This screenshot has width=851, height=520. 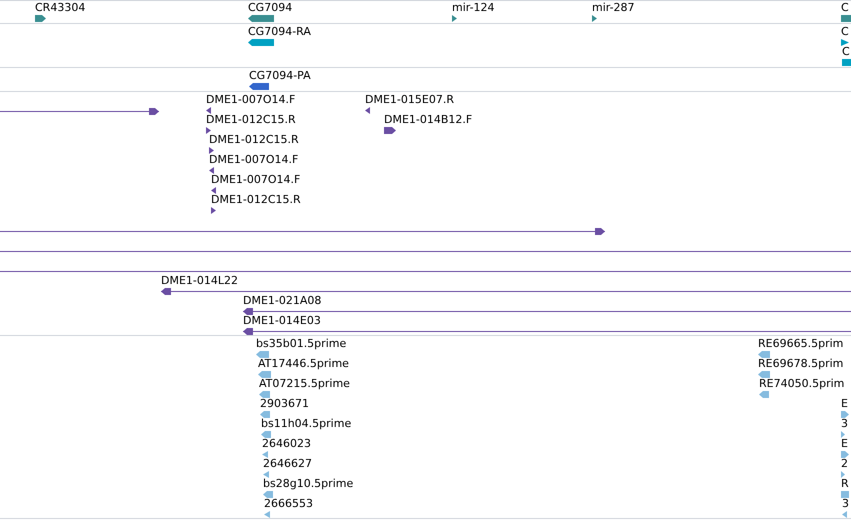 I want to click on feature-label: CG7094-RA, so click(x=279, y=31).